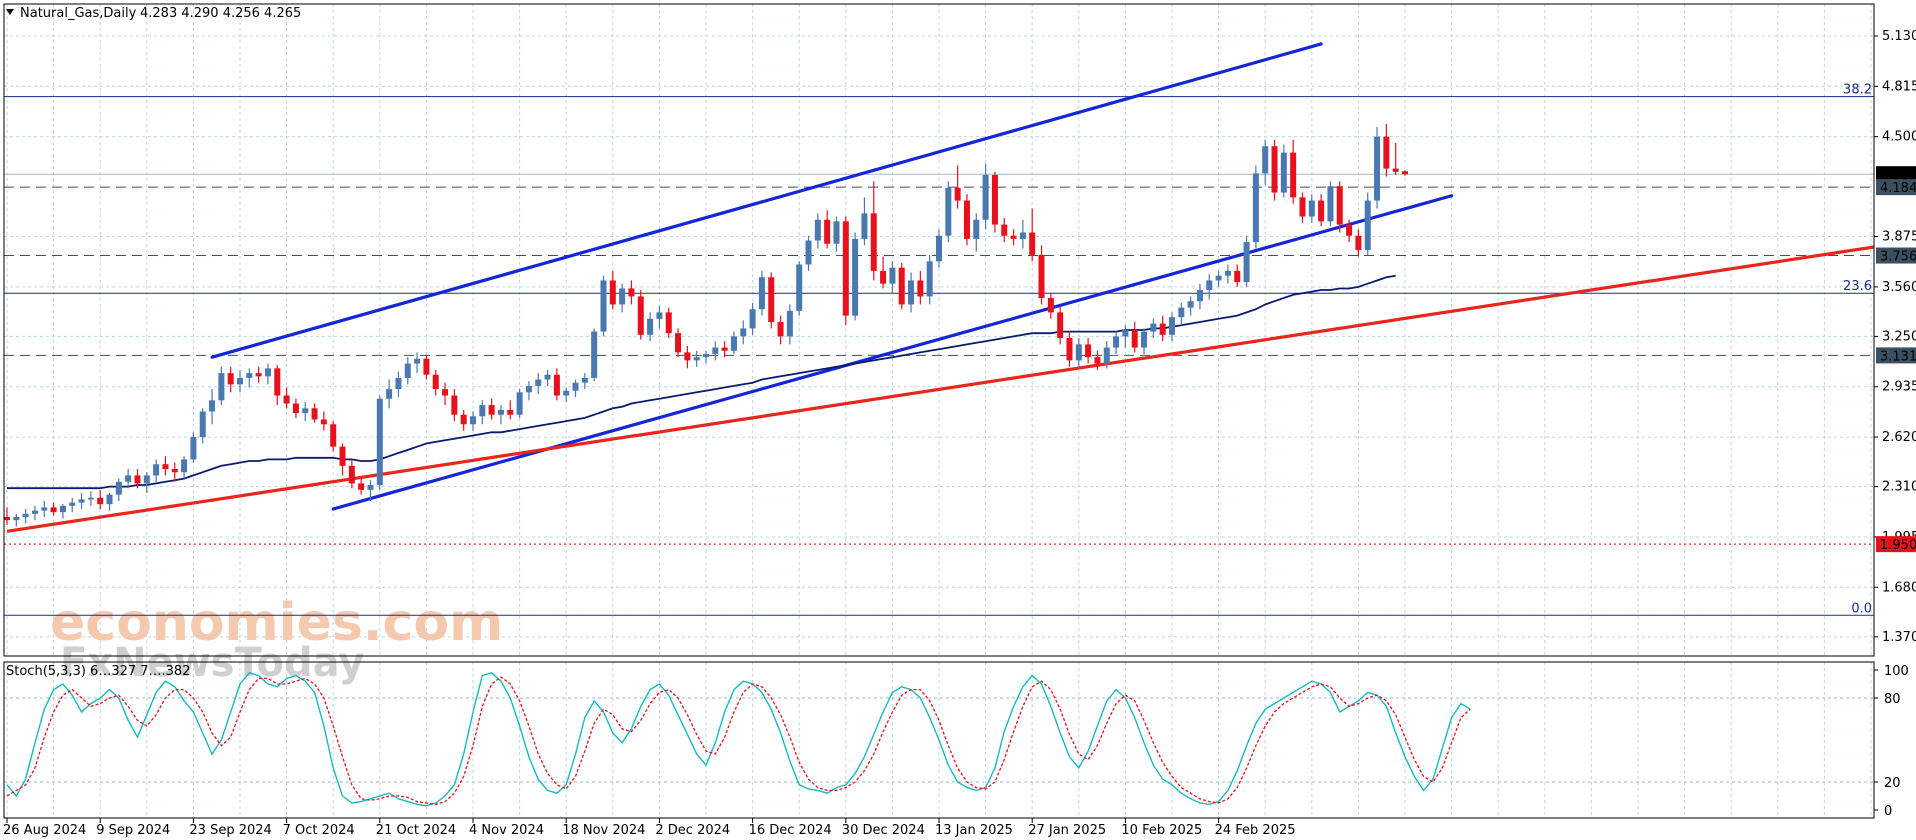 The height and width of the screenshot is (840, 1916). Describe the element at coordinates (1857, 90) in the screenshot. I see `fib-level-label: 38.2` at that location.